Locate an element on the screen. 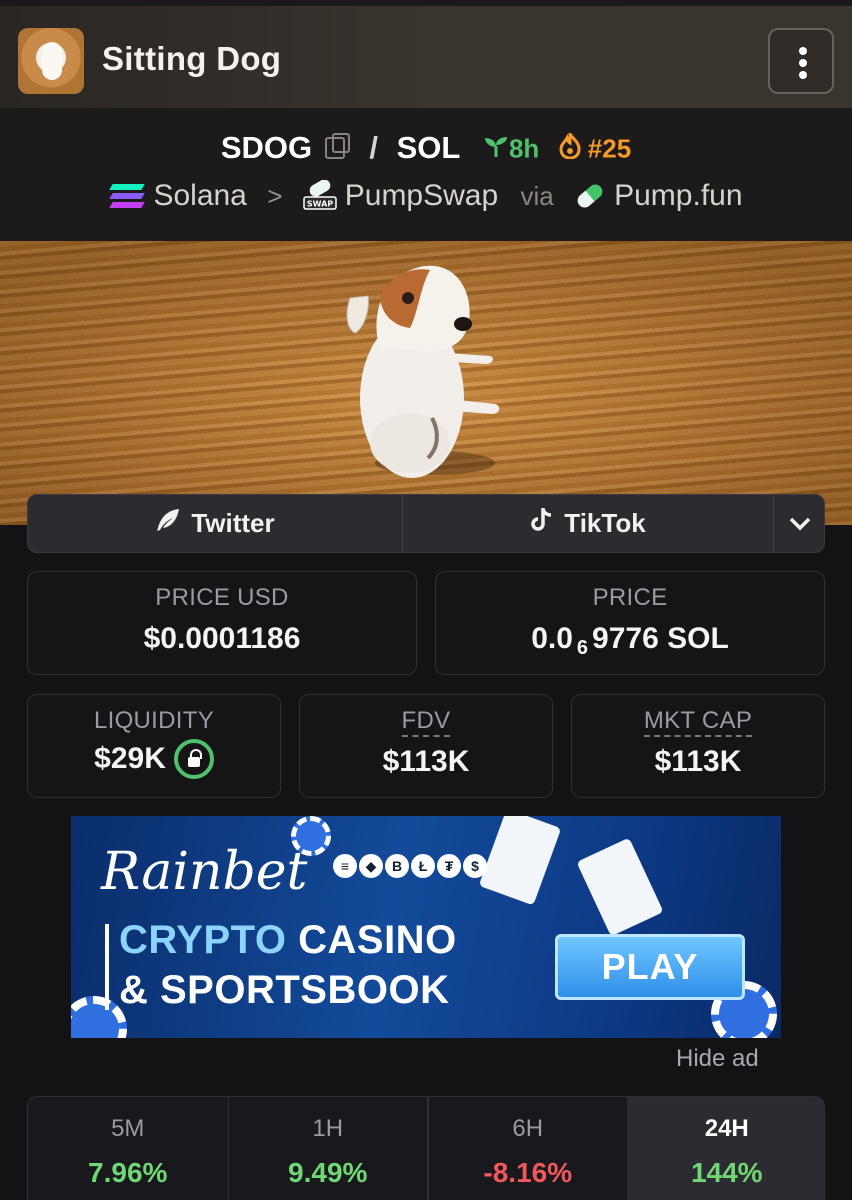 The width and height of the screenshot is (852, 1200). change-value: 144% is located at coordinates (726, 1172).